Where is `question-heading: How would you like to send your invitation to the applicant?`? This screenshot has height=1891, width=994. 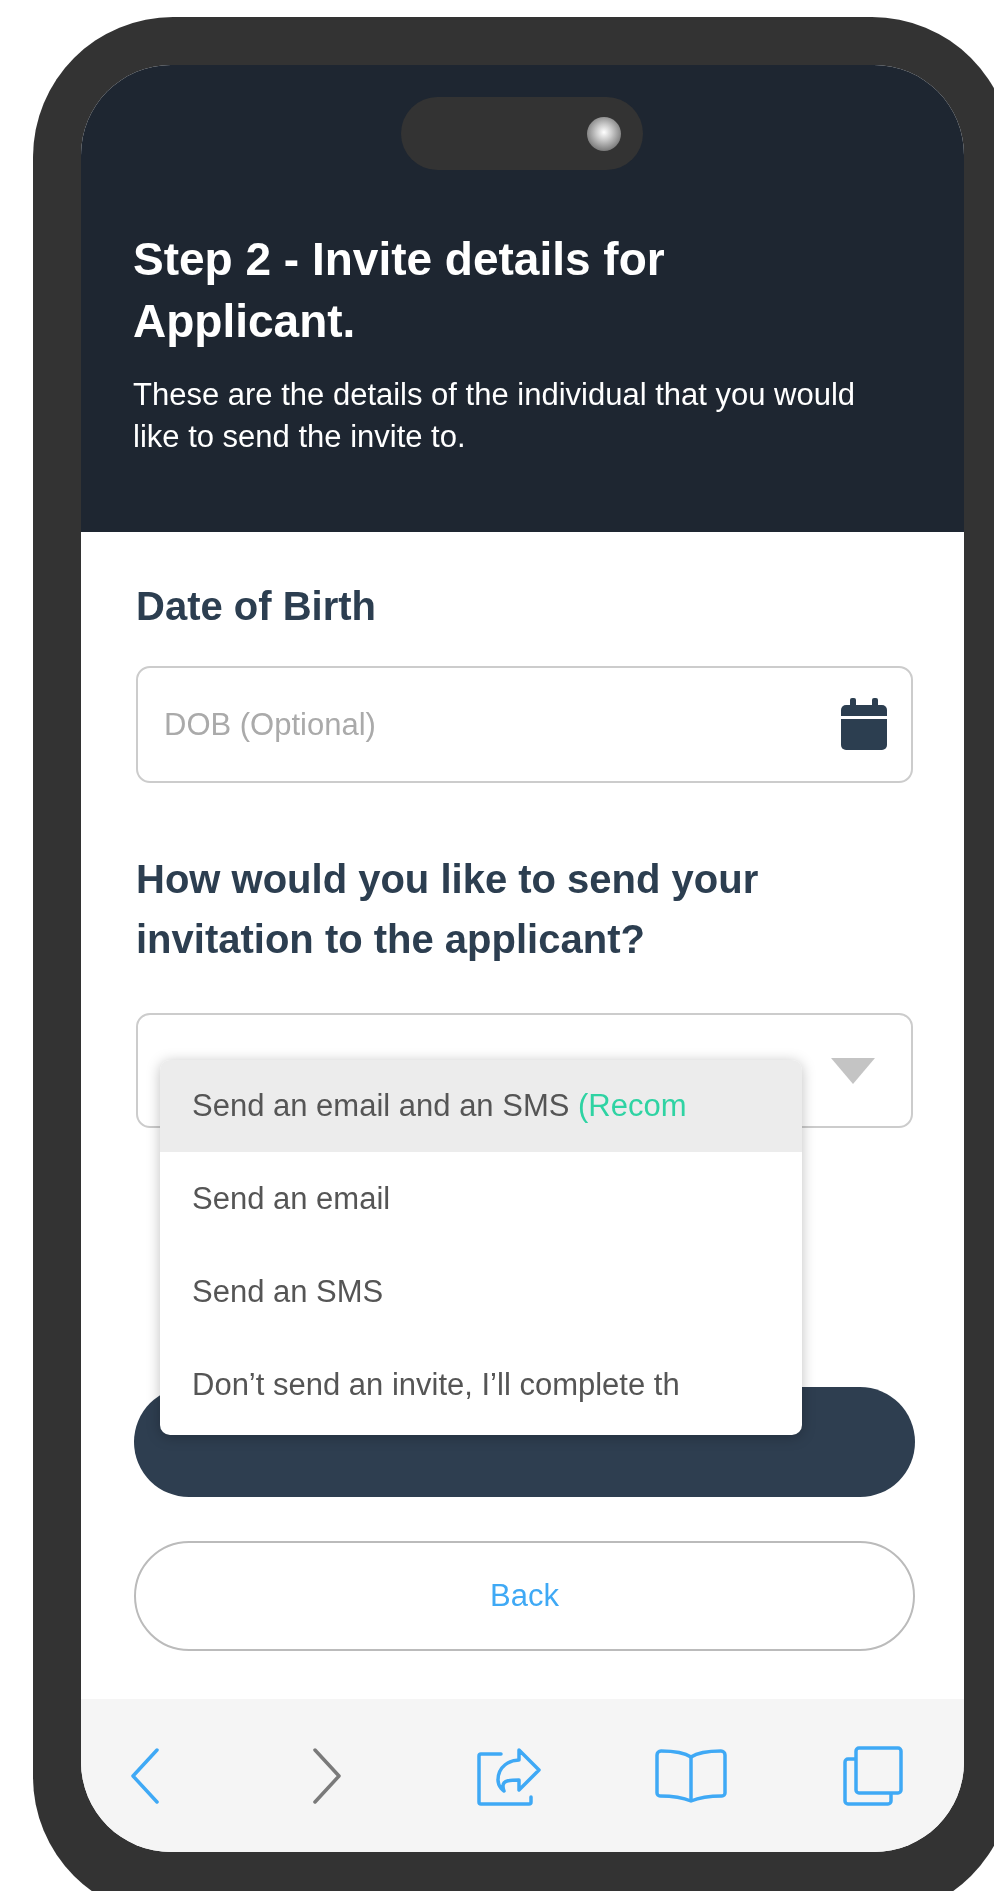 question-heading: How would you like to send your invitation to the applicant? is located at coordinates (448, 909).